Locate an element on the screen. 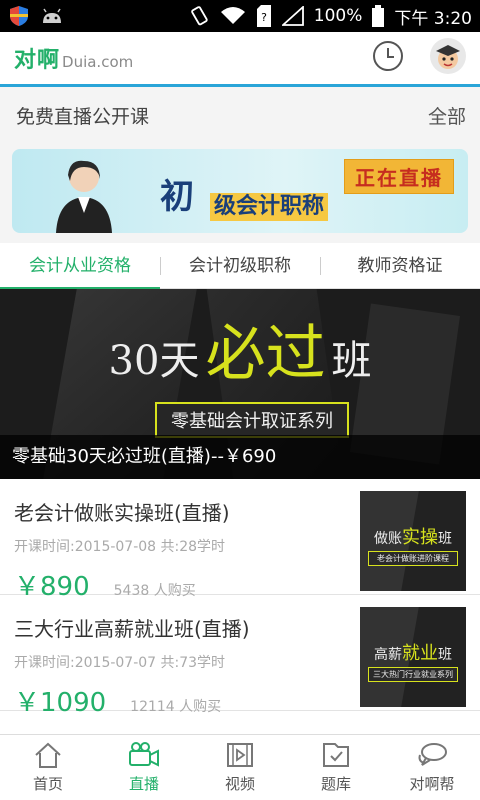 Image resolution: width=480 pixels, height=800 pixels. battery-icon is located at coordinates (378, 16).